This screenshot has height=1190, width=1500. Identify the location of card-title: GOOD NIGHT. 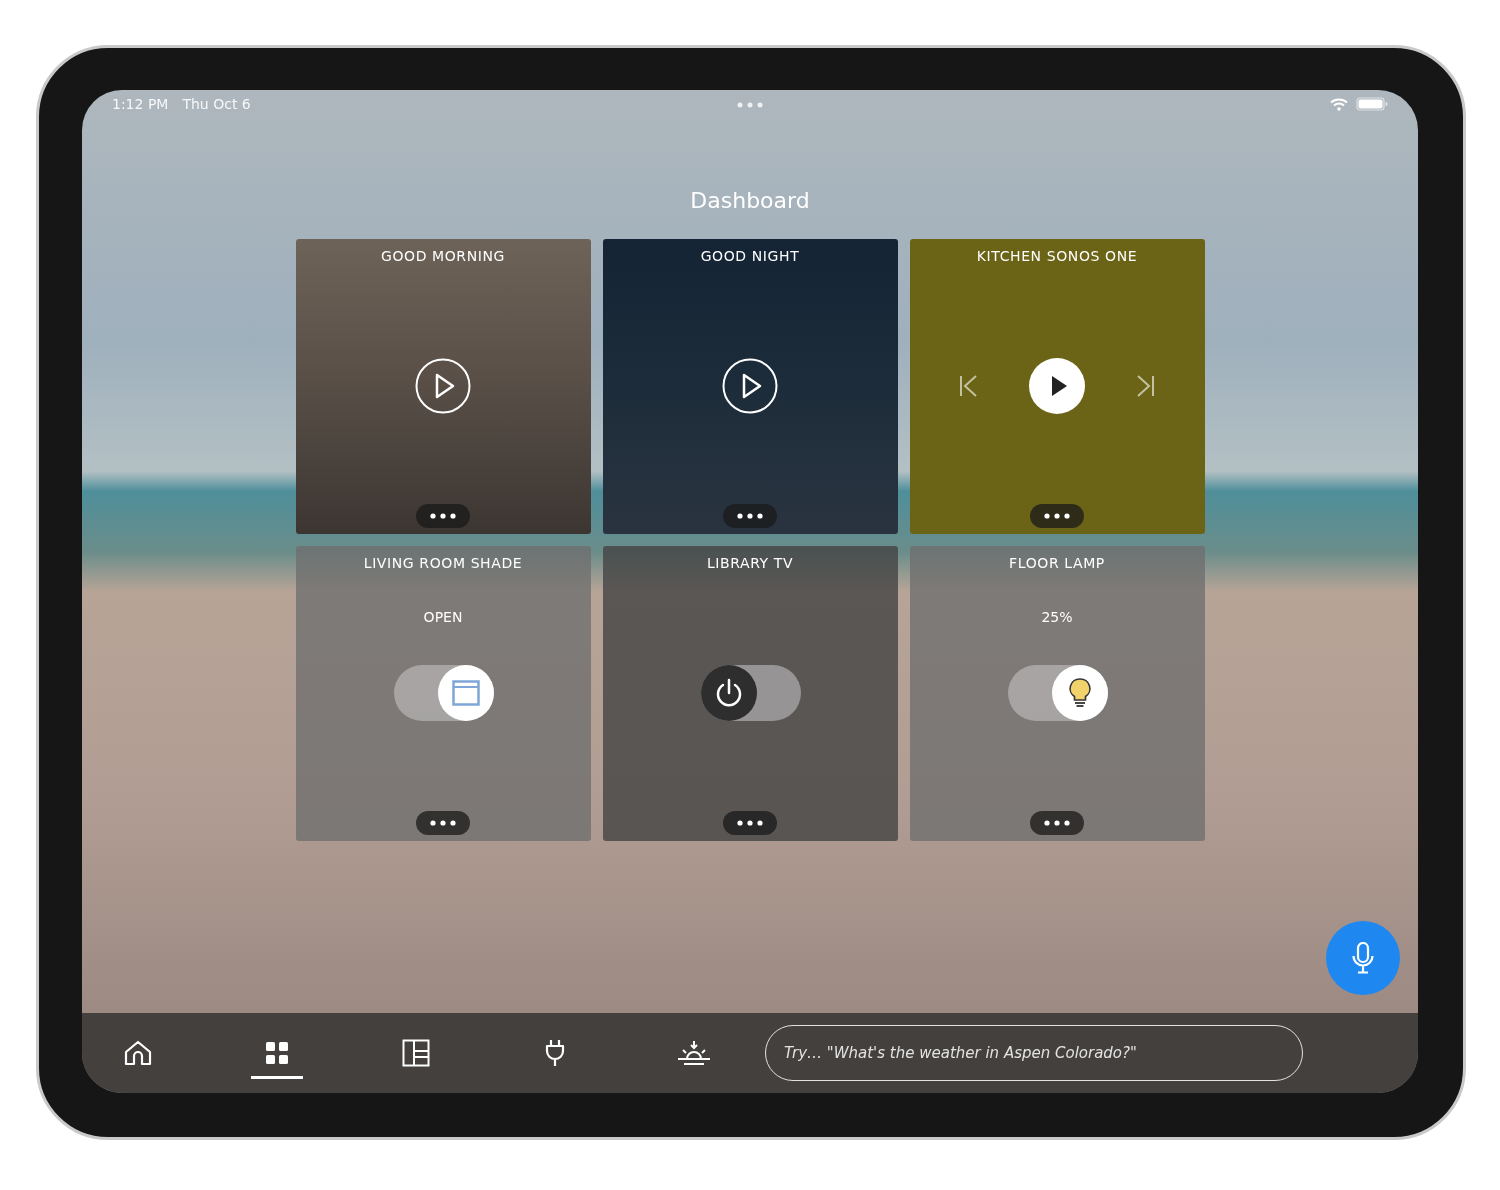
(750, 256).